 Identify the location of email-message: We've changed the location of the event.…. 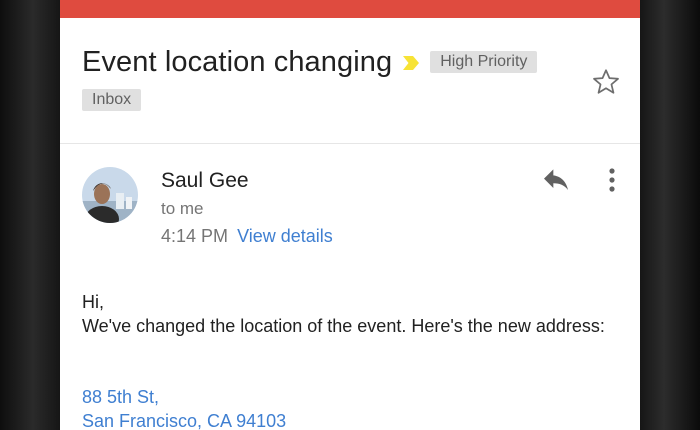
(343, 326).